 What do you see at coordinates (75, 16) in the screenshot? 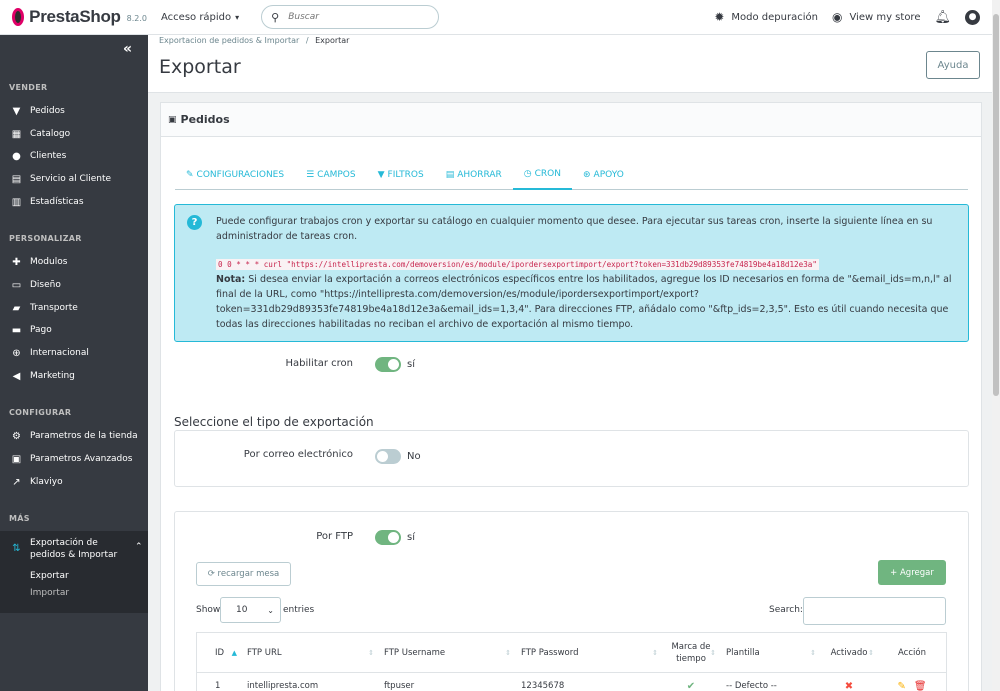
I see `brand-name: PrestaShop` at bounding box center [75, 16].